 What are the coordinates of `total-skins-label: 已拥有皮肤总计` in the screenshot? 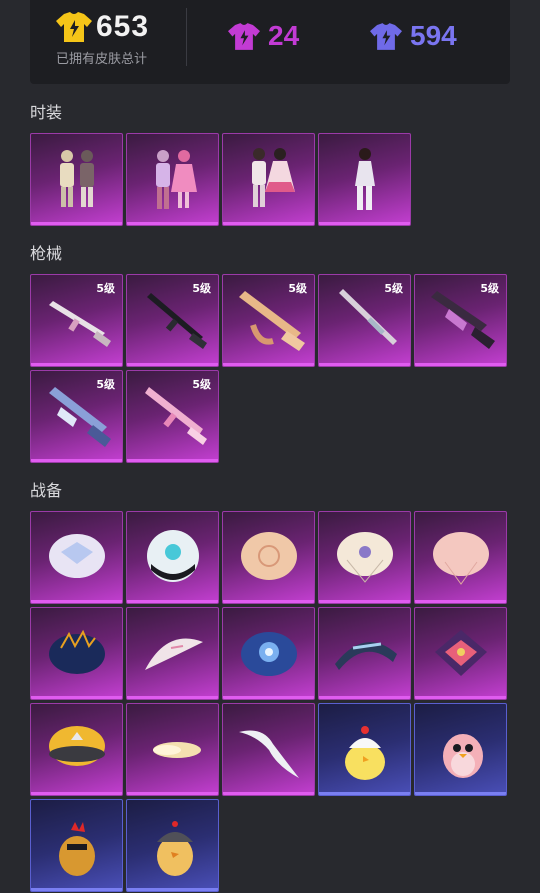 It's located at (102, 59).